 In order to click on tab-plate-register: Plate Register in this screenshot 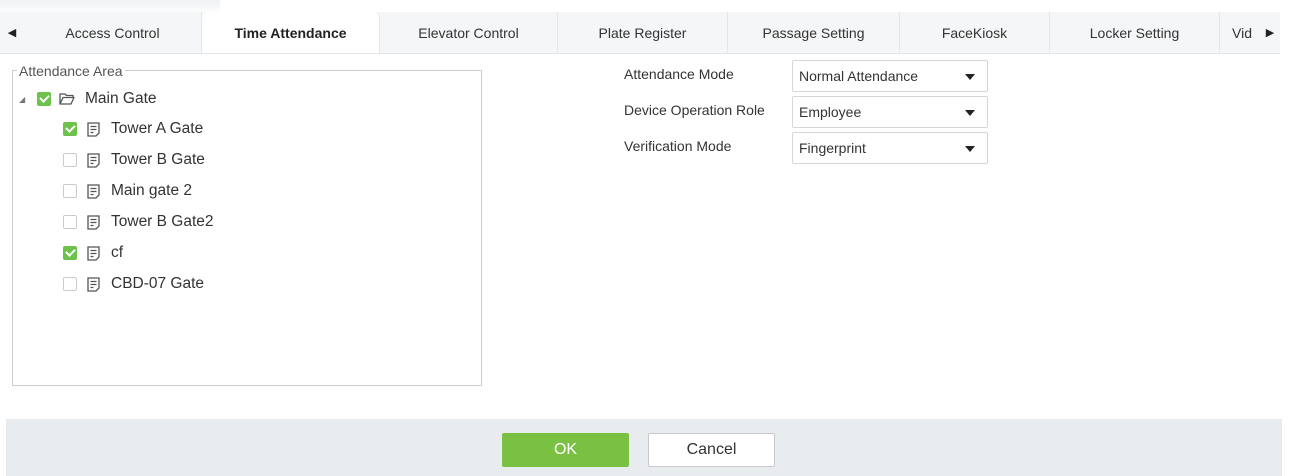, I will do `click(643, 32)`.